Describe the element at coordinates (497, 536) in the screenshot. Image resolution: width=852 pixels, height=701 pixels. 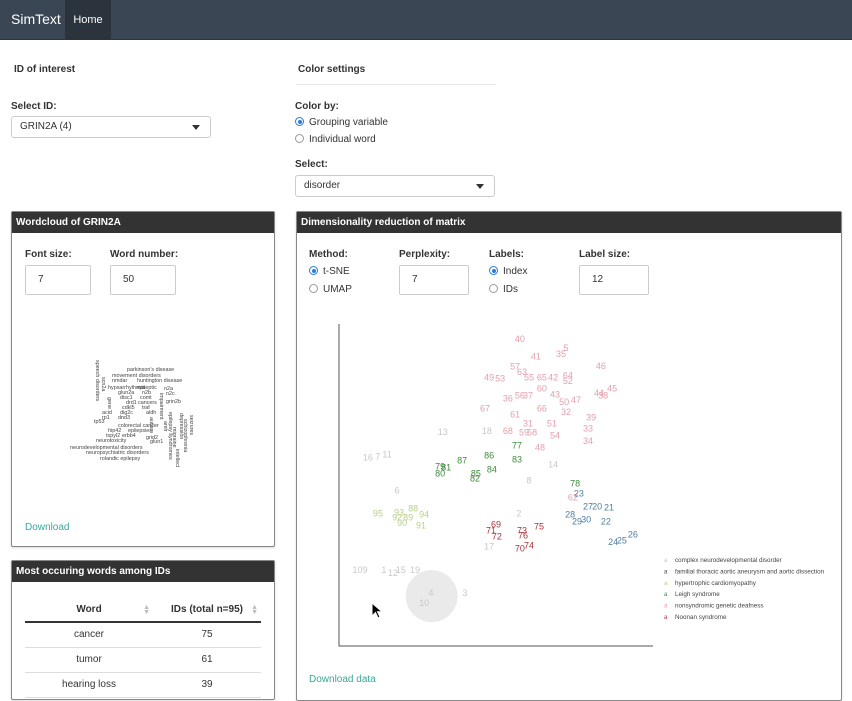
I see `scatter-point-label: 72` at that location.